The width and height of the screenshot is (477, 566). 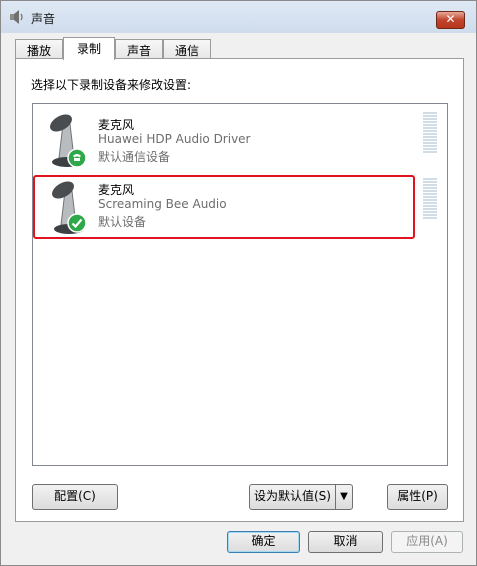 What do you see at coordinates (301, 497) in the screenshot?
I see `set-default-button: 设为默认值(S) ▼` at bounding box center [301, 497].